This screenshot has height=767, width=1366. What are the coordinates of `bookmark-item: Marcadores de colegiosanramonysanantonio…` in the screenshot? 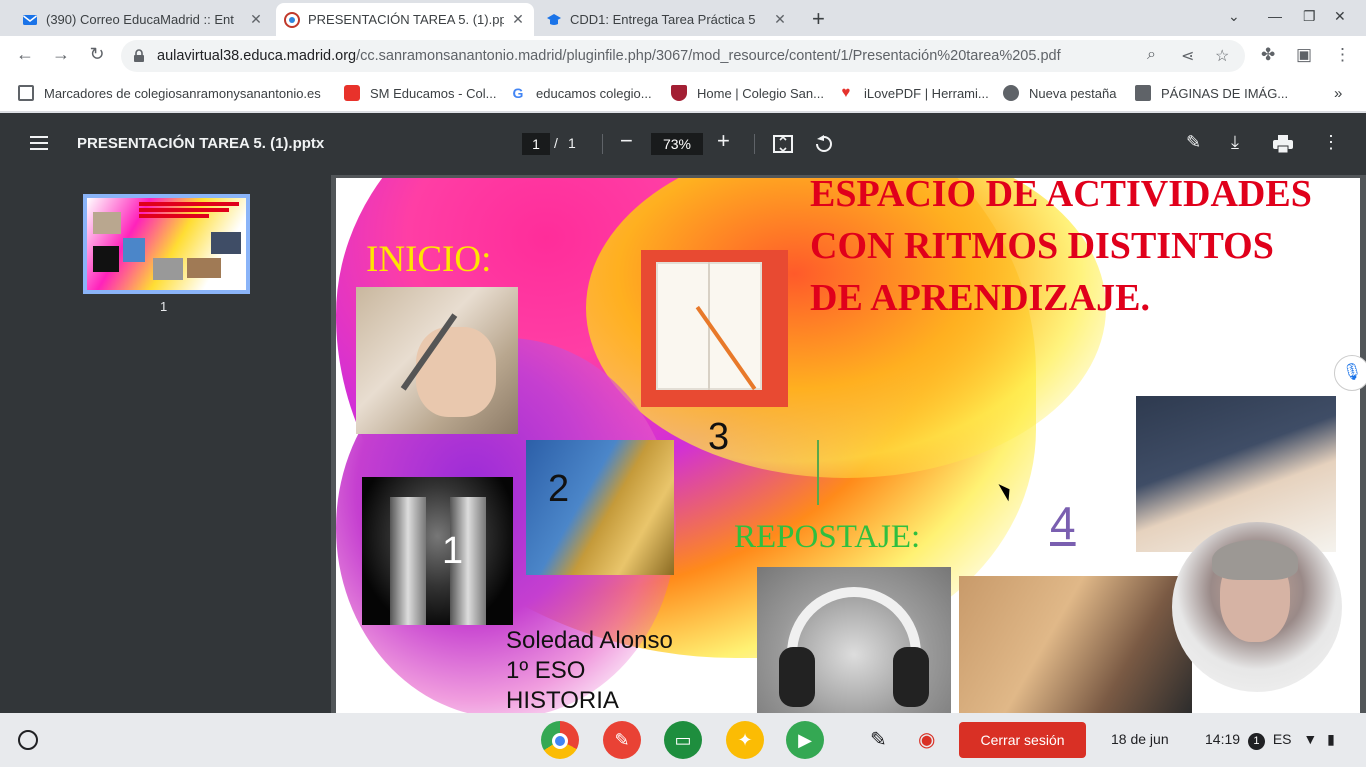 It's located at (169, 93).